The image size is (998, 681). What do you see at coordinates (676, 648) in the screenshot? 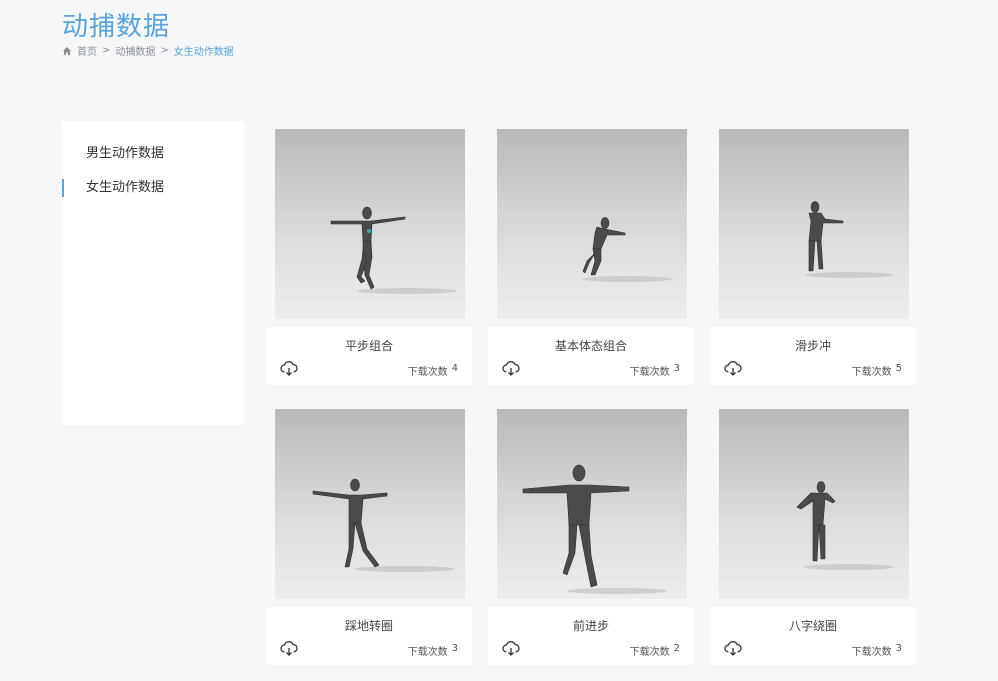
I see `download-count-value: 2` at bounding box center [676, 648].